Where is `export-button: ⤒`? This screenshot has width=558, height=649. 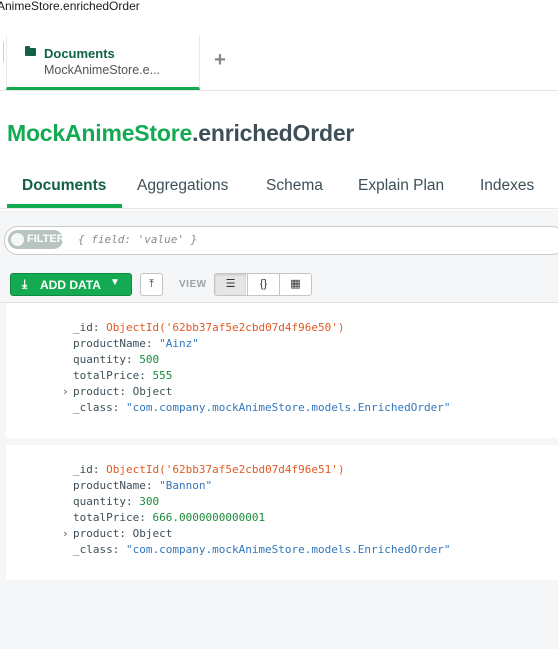
export-button: ⤒ is located at coordinates (151, 284).